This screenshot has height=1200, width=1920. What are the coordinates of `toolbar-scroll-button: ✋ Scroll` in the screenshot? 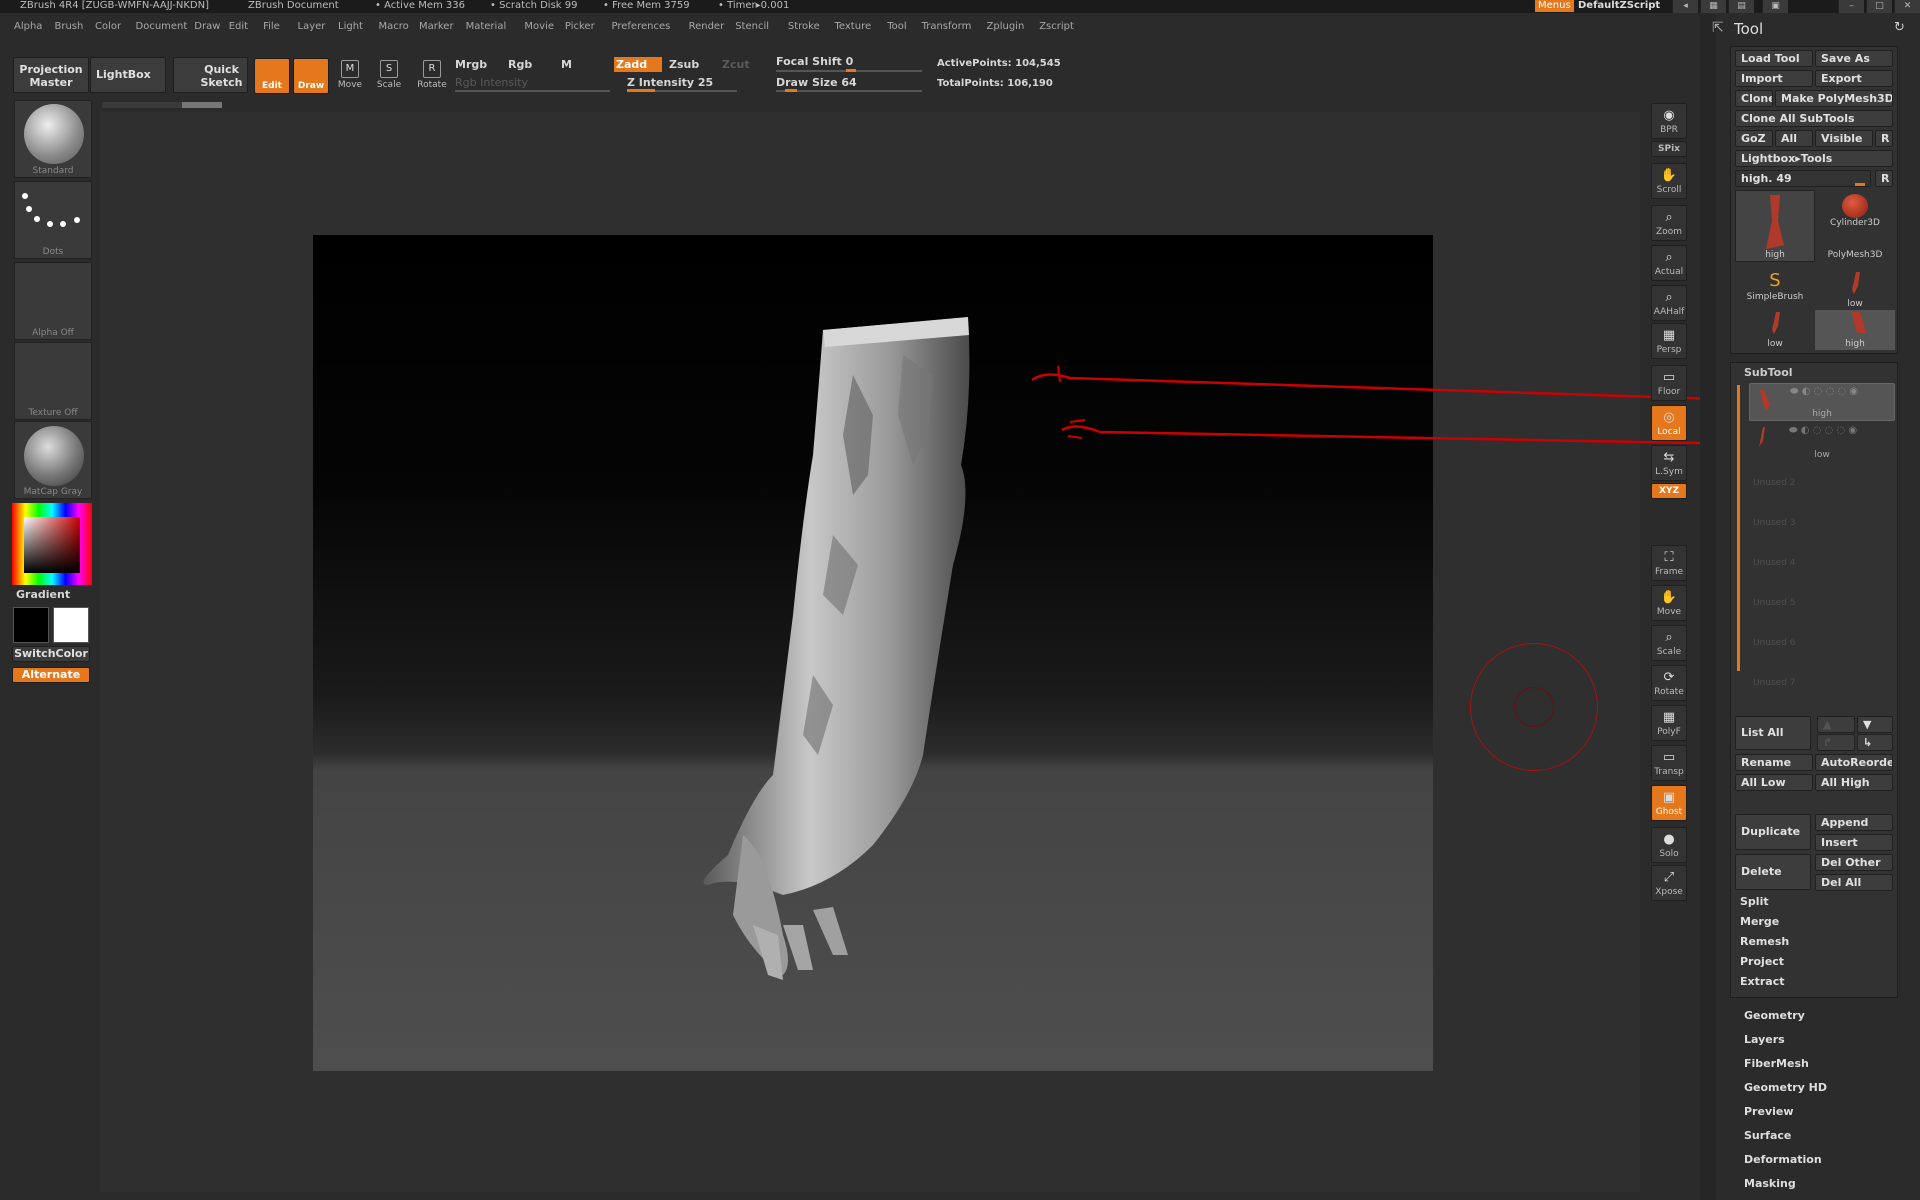 It's located at (1669, 181).